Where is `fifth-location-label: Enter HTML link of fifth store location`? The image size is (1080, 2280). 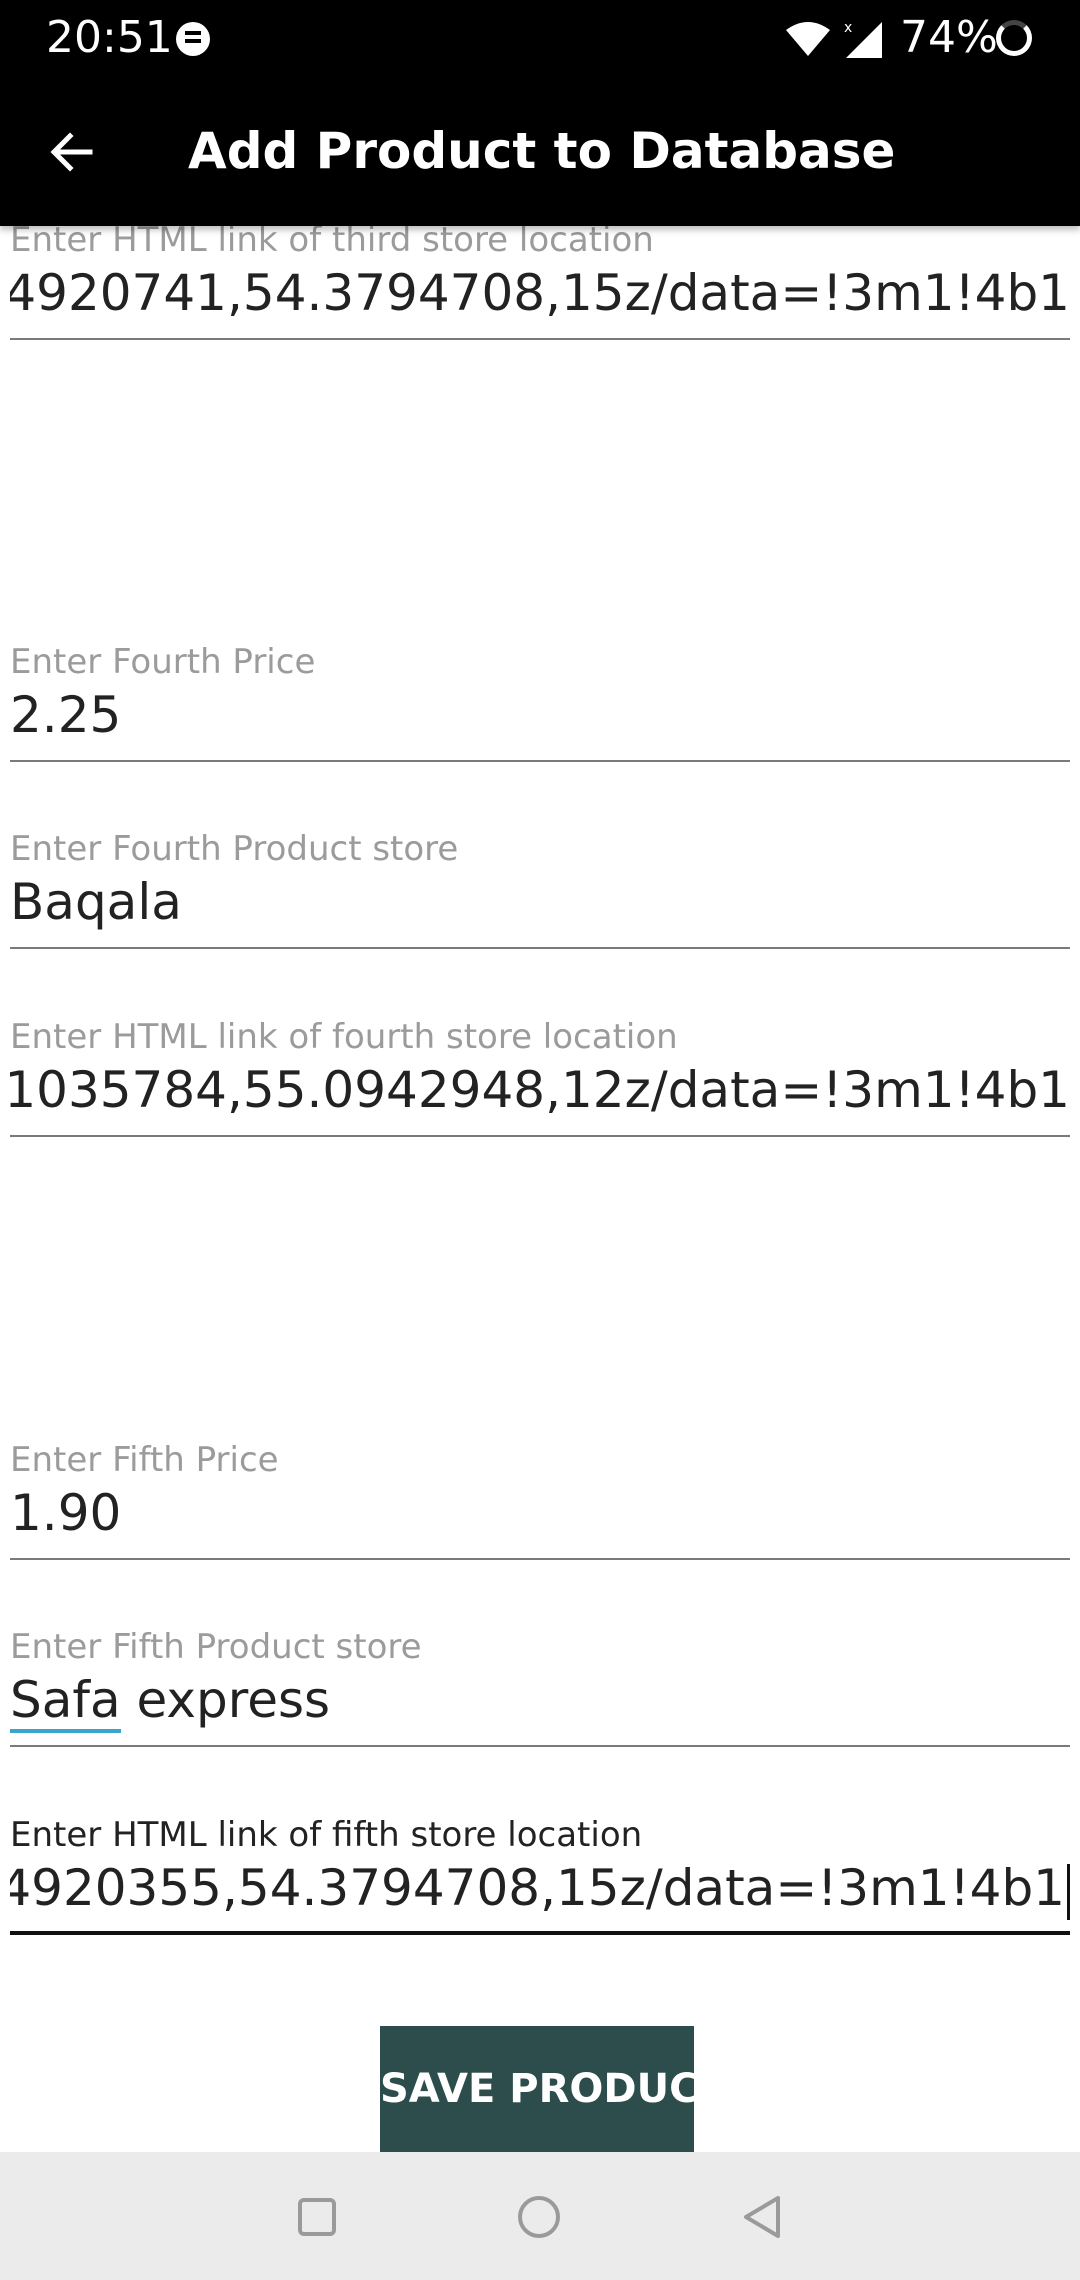
fifth-location-label: Enter HTML link of fifth store location is located at coordinates (326, 1835).